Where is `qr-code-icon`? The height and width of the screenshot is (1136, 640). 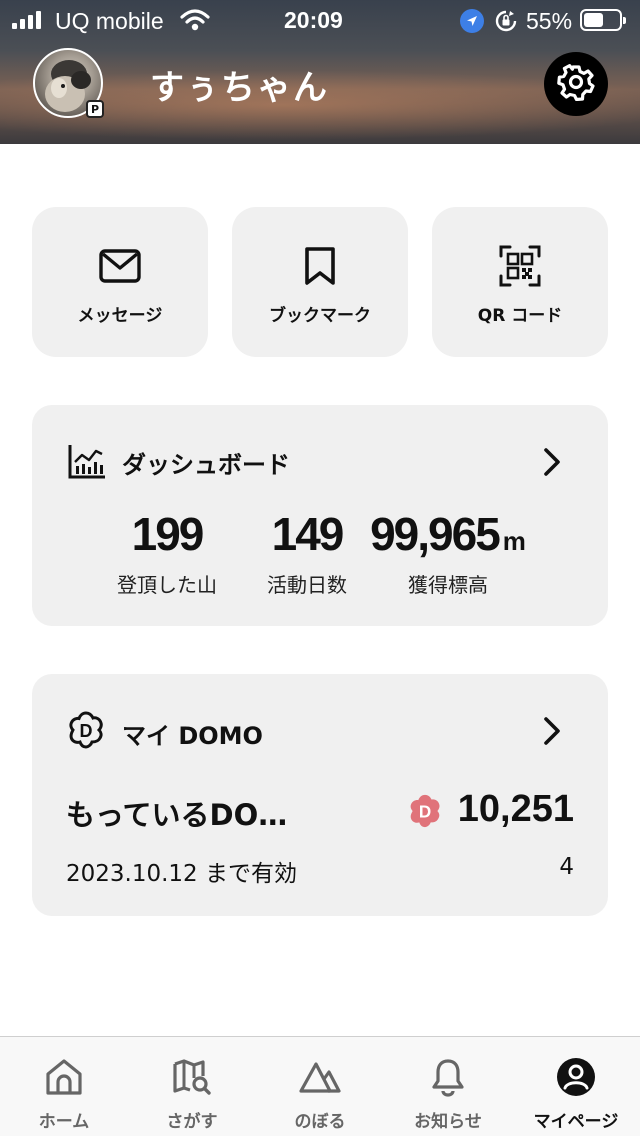 qr-code-icon is located at coordinates (520, 266).